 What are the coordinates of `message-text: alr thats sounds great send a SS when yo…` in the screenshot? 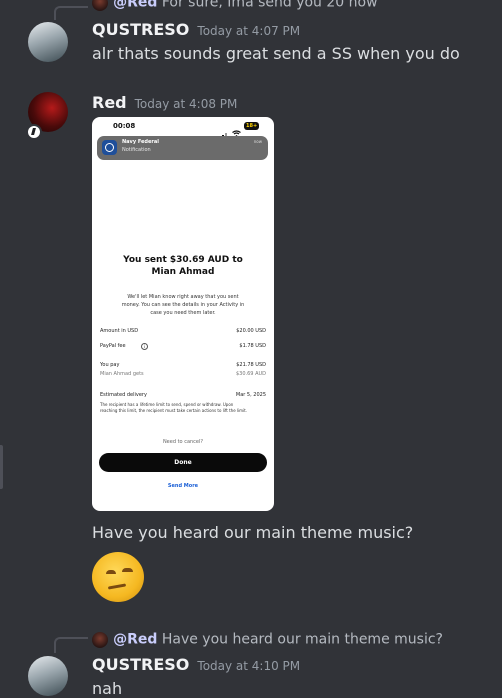 It's located at (276, 53).